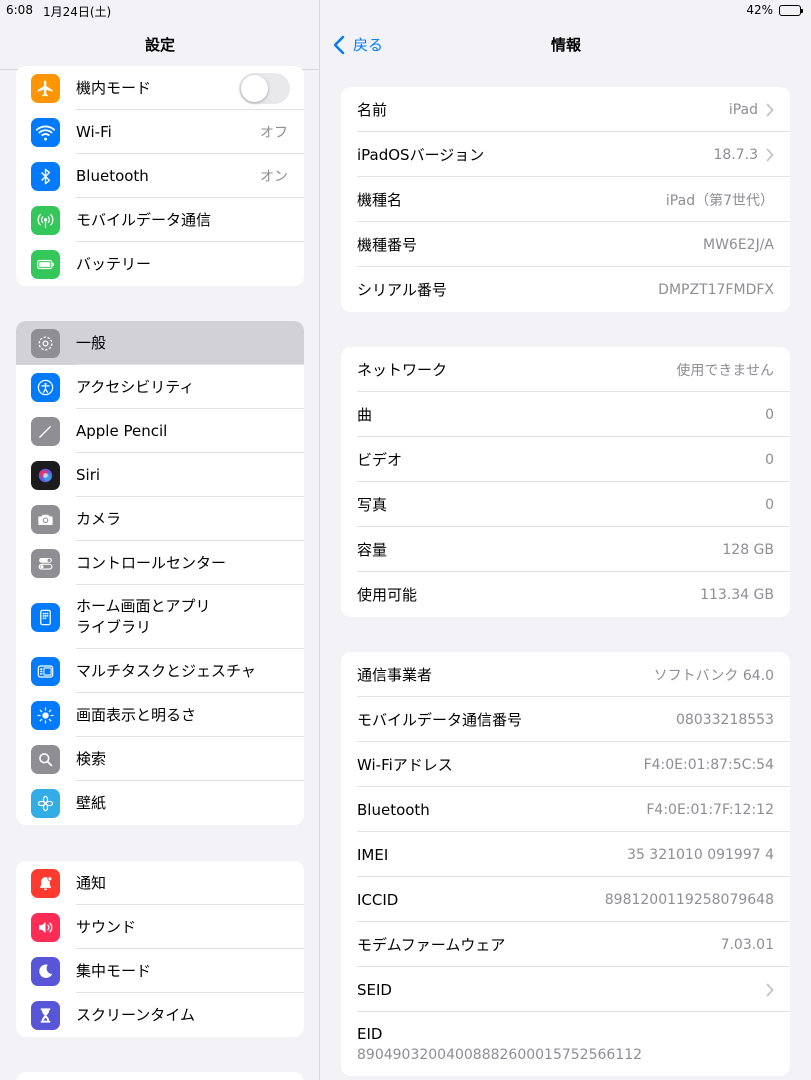  Describe the element at coordinates (106, 926) in the screenshot. I see `sidebar-item-label: サウンド` at that location.